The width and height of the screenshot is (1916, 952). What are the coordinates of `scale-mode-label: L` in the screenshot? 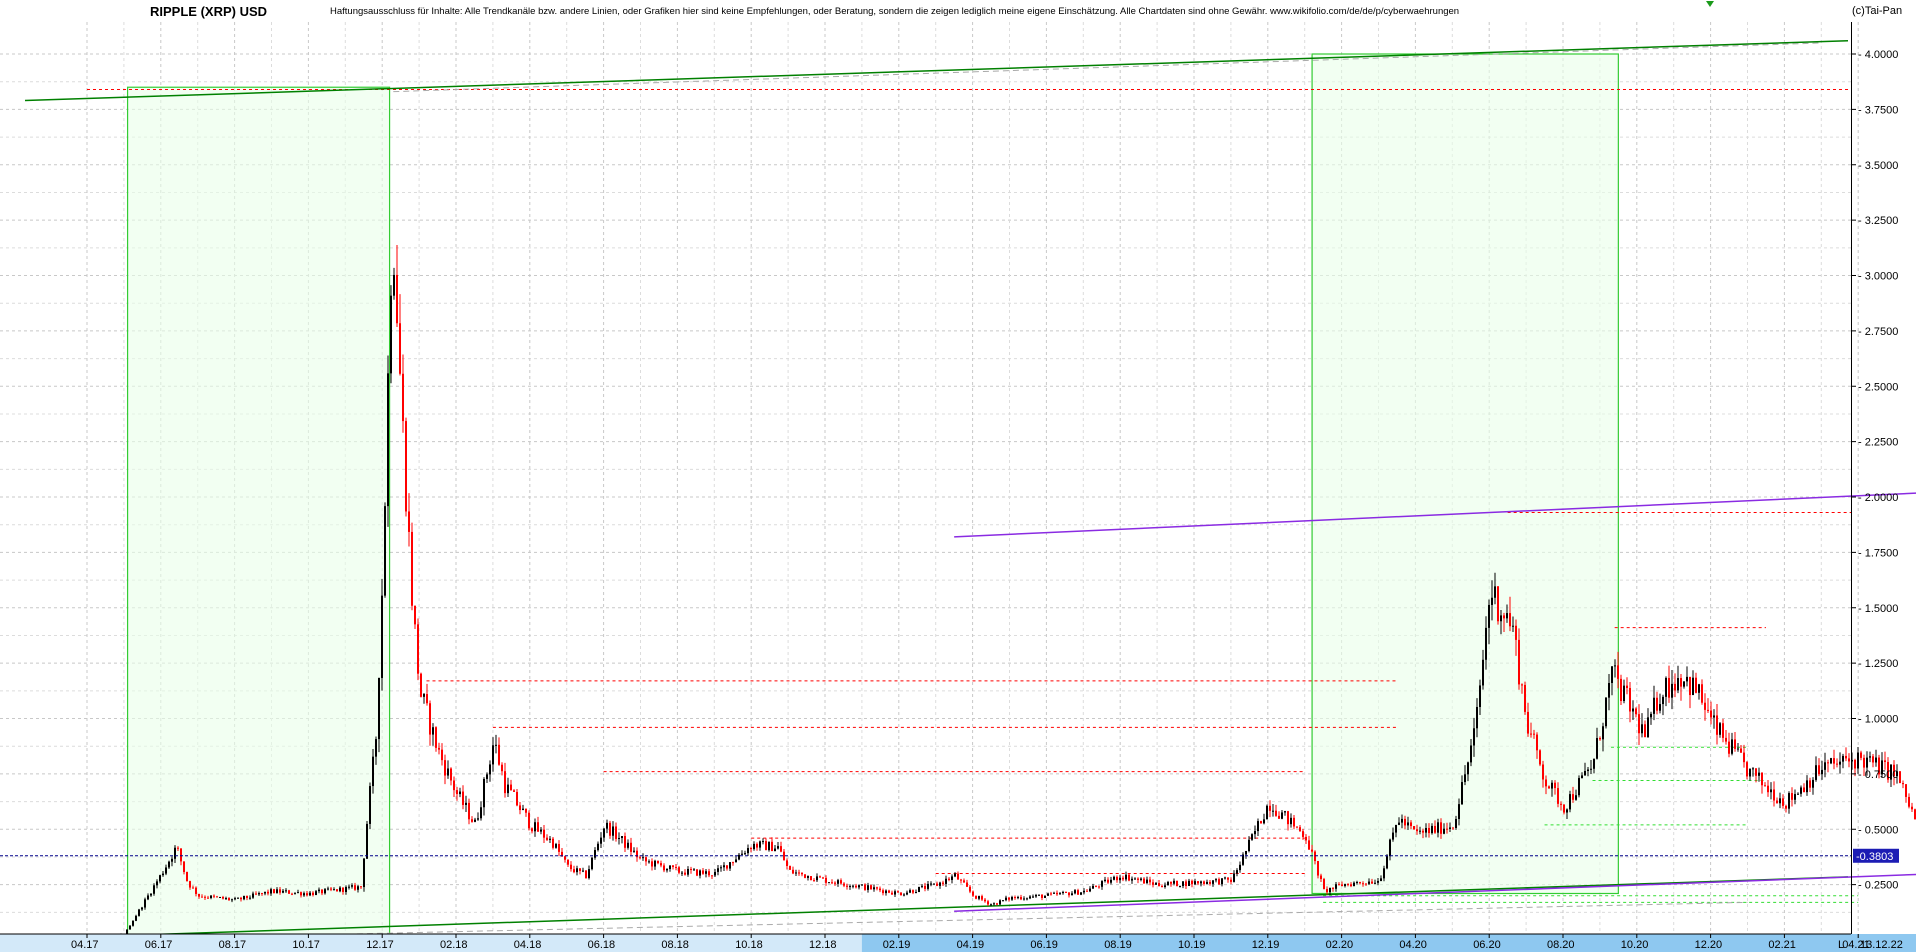 It's located at (1841, 945).